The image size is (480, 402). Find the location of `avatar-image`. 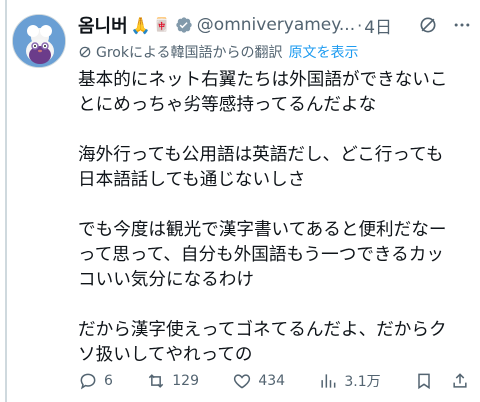

avatar-image is located at coordinates (39, 41).